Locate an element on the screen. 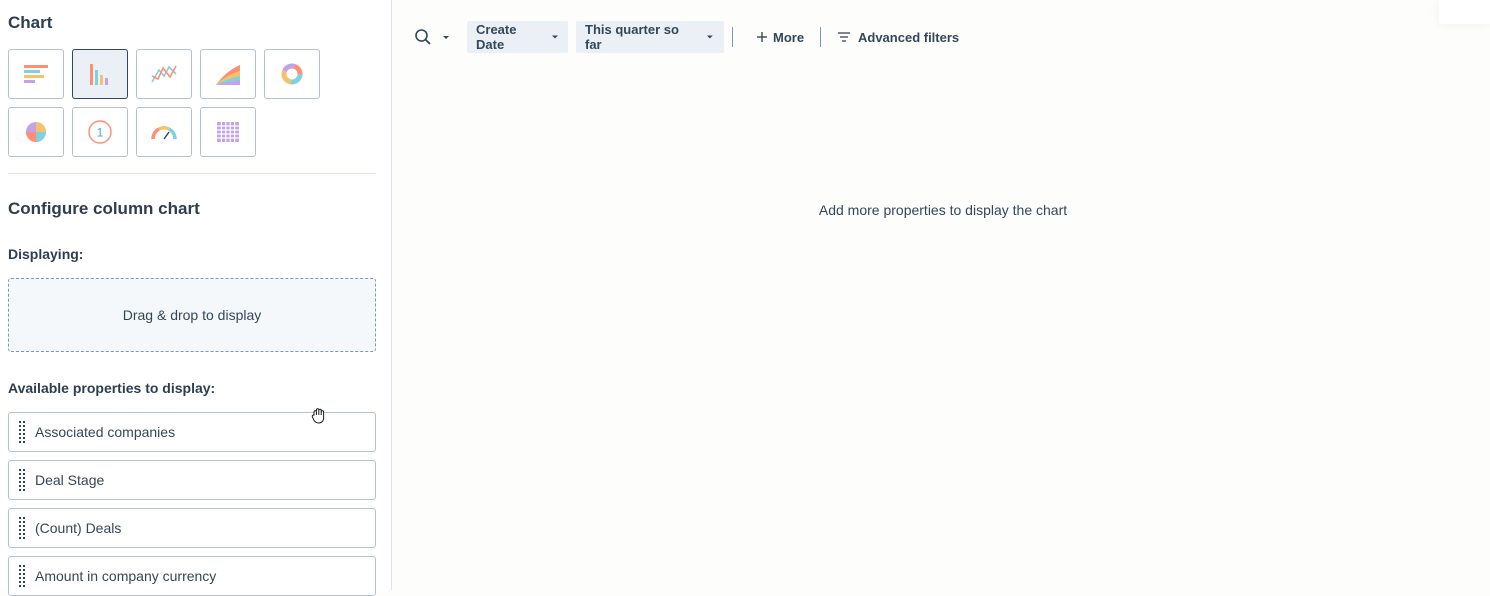 The image size is (1490, 596). area-chart-icon is located at coordinates (228, 75).